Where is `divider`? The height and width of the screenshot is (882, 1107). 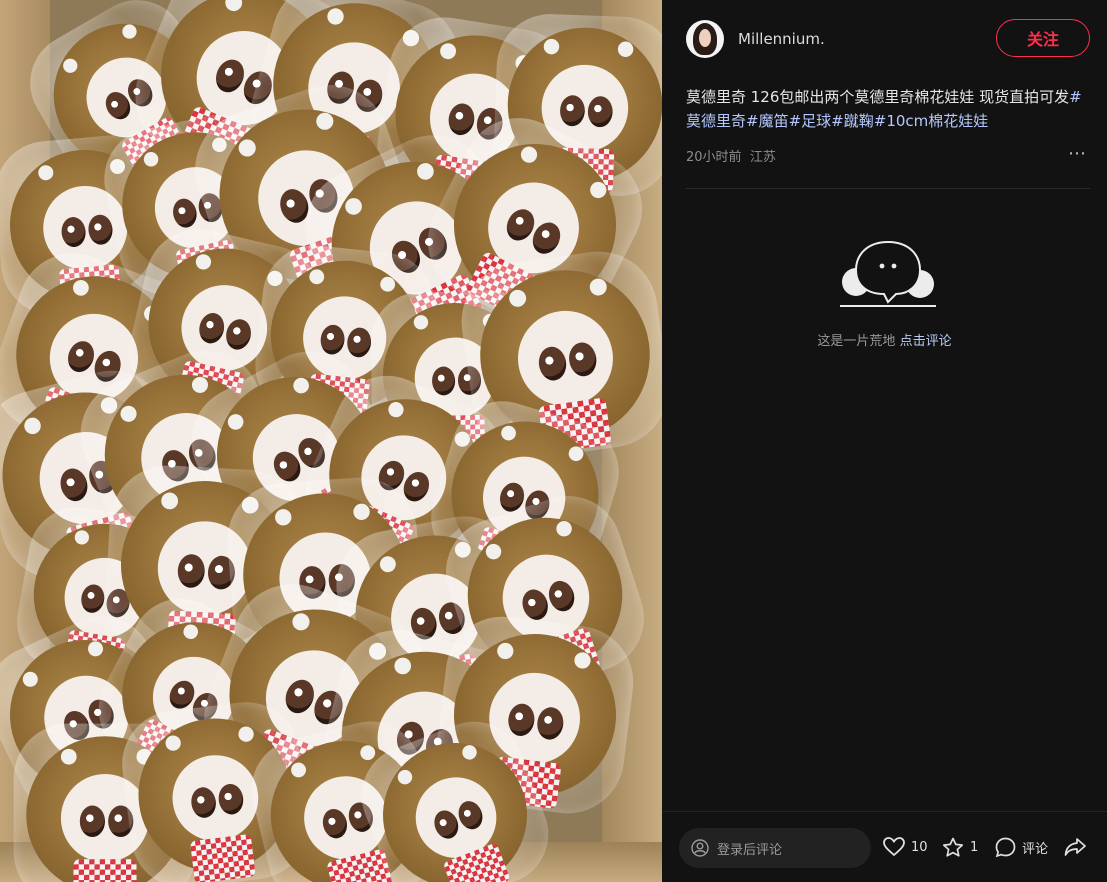 divider is located at coordinates (888, 188).